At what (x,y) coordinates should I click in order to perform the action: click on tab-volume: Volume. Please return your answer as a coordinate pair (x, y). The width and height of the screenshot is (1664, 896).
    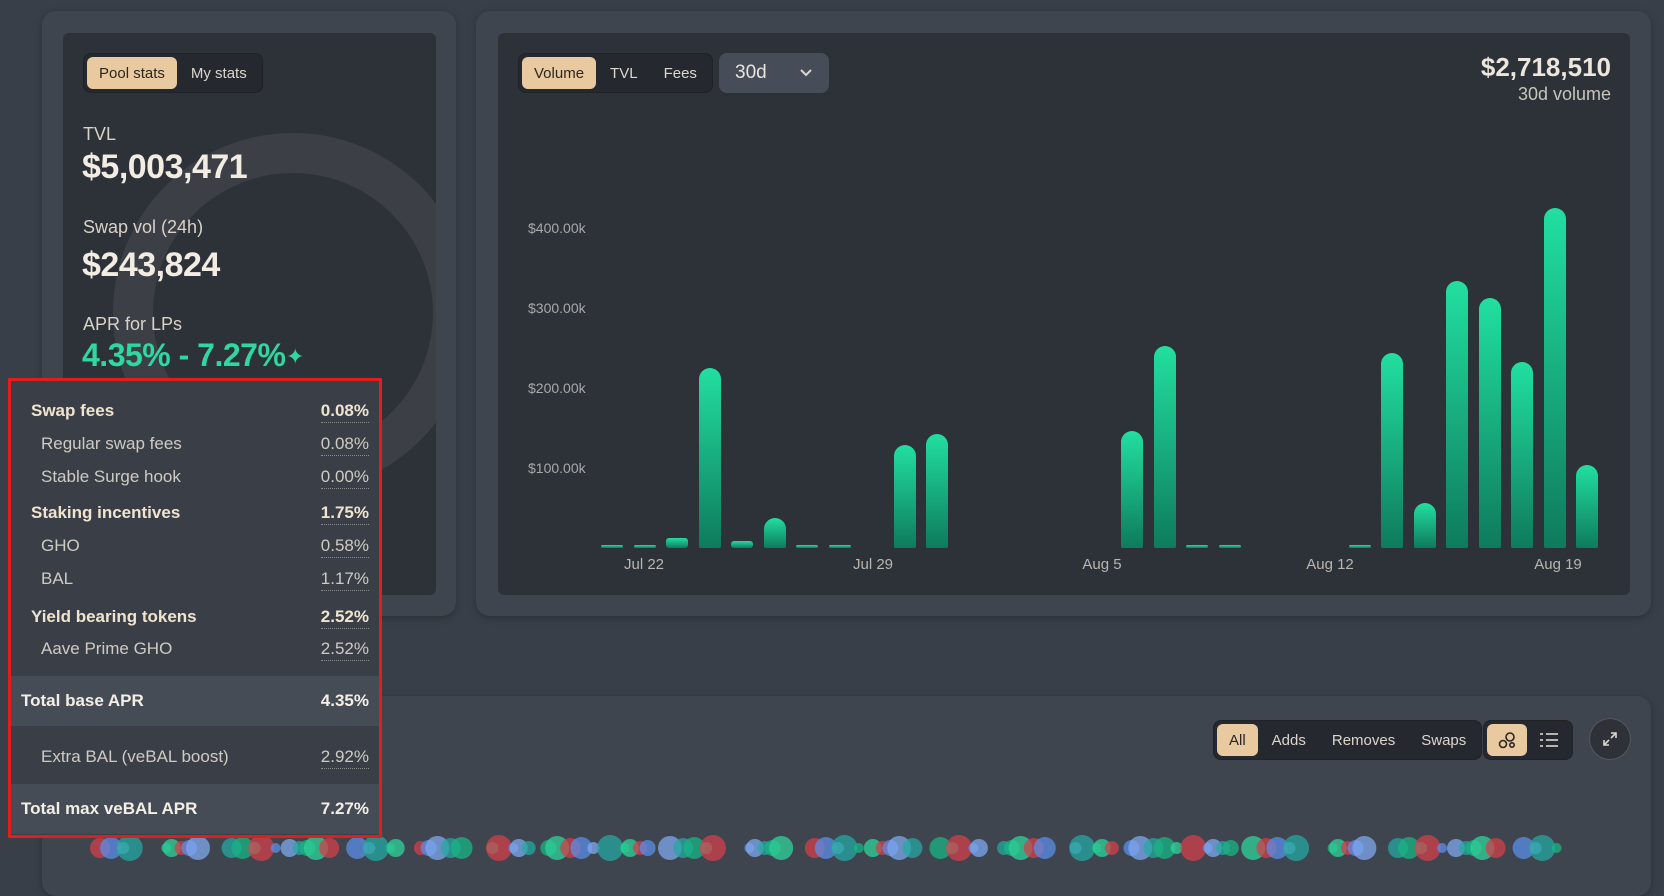
    Looking at the image, I should click on (559, 73).